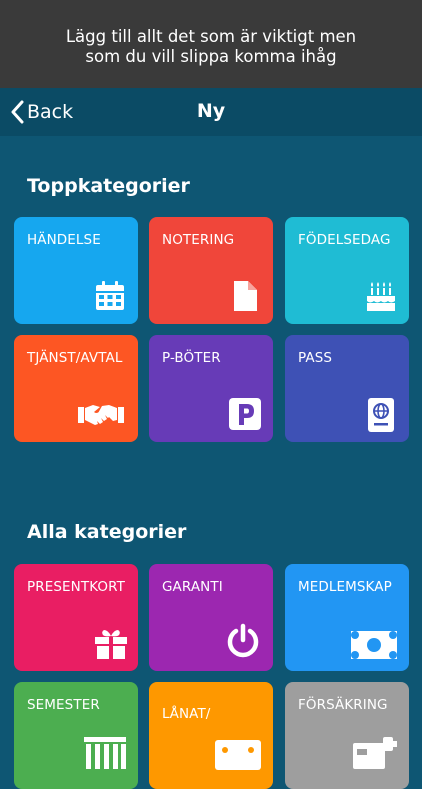  What do you see at coordinates (75, 358) in the screenshot?
I see `category-label: TJÄNST/AVTAL` at bounding box center [75, 358].